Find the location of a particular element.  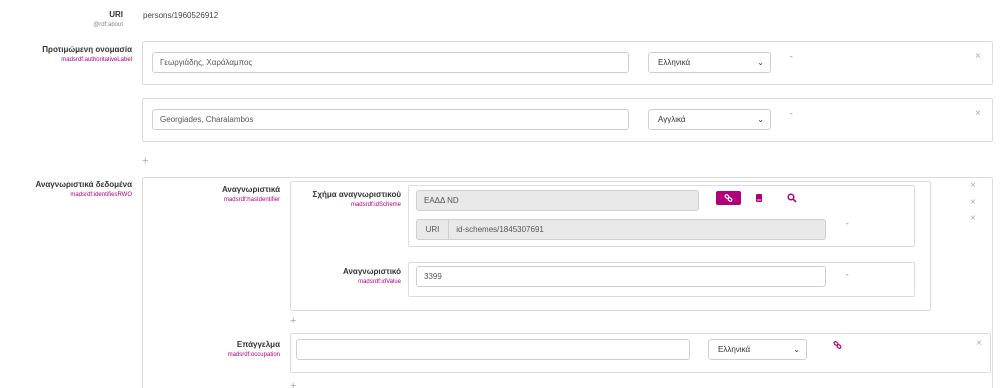

scheme-dash: - is located at coordinates (847, 223).